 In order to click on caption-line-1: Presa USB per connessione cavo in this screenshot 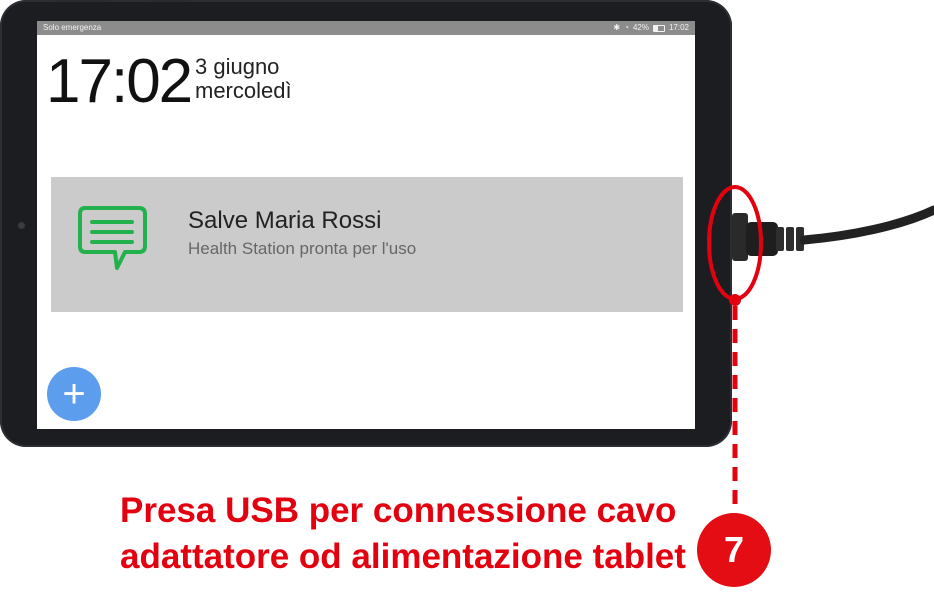, I will do `click(398, 510)`.